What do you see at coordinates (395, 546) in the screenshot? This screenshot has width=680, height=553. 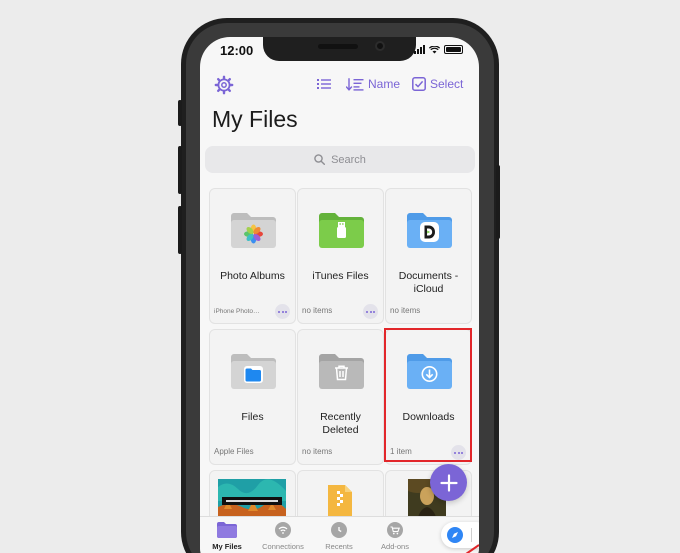 I see `tab-label: Add-ons` at bounding box center [395, 546].